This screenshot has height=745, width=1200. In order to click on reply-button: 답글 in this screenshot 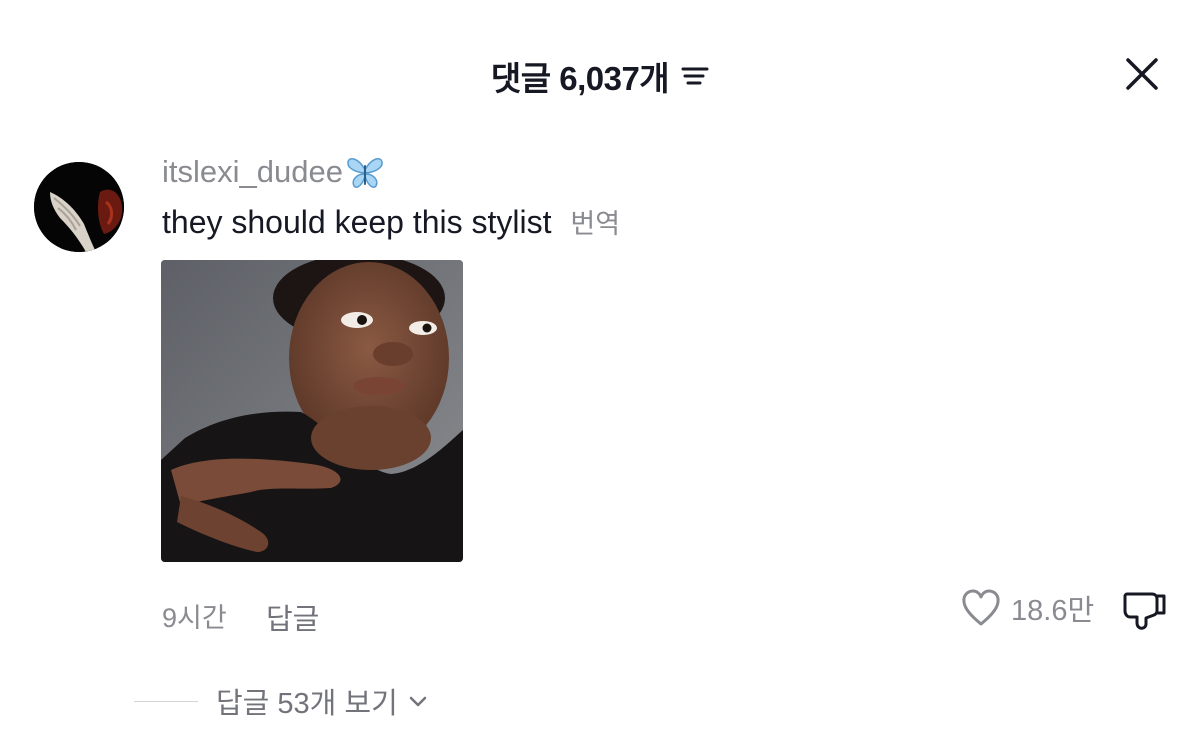, I will do `click(292, 617)`.